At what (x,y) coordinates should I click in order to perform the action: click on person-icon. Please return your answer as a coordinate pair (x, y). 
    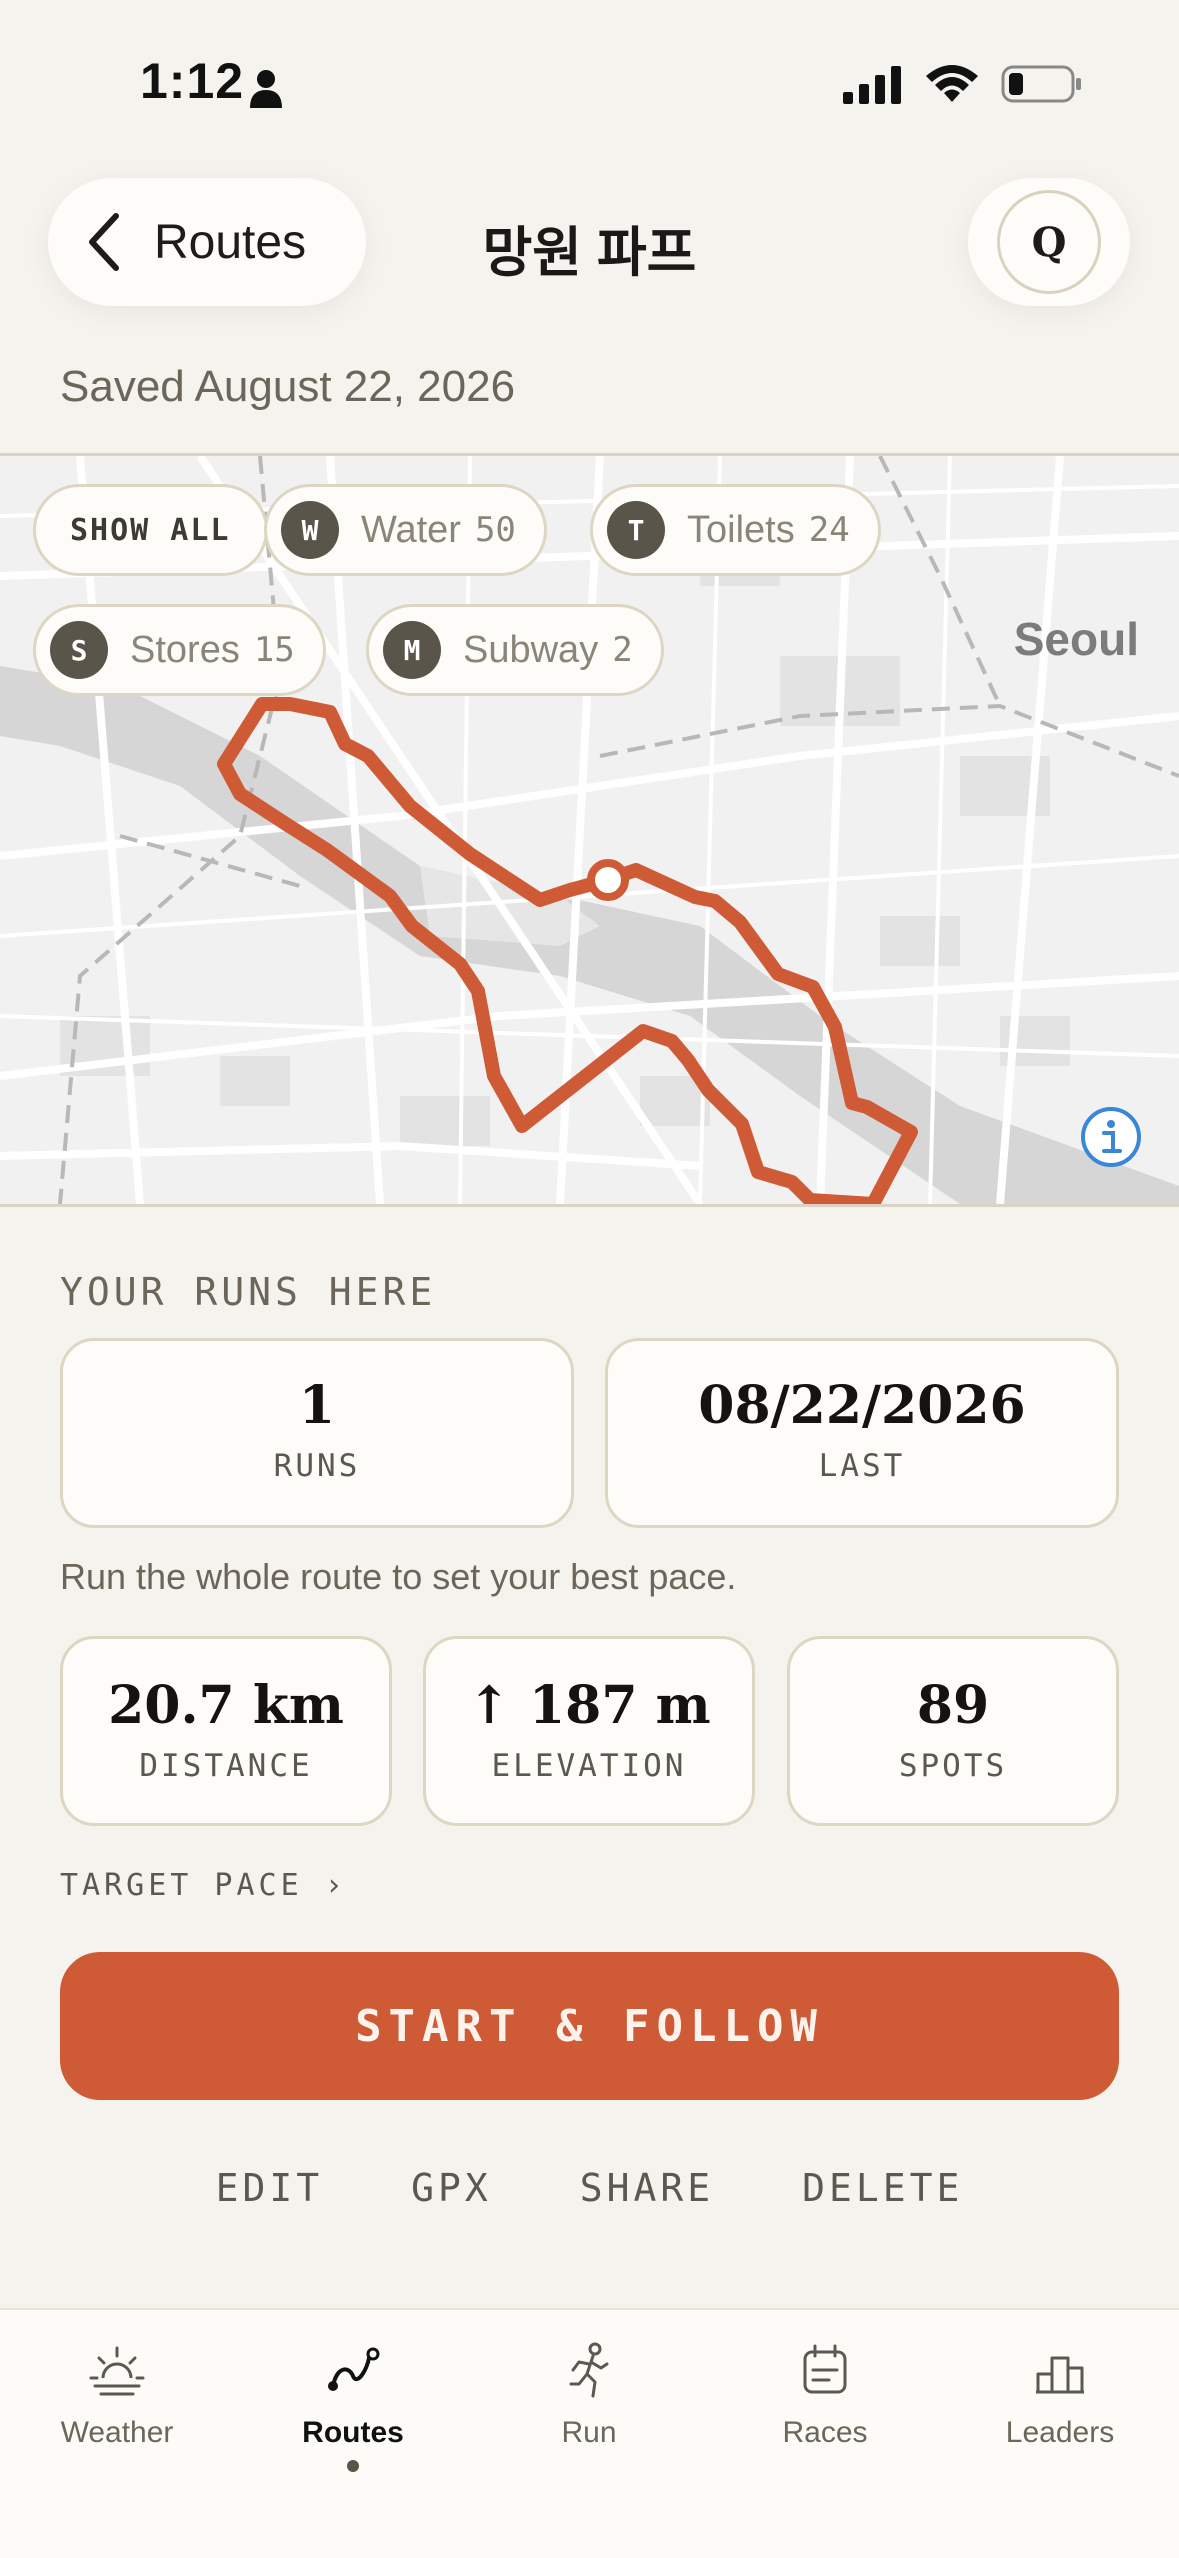
    Looking at the image, I should click on (266, 89).